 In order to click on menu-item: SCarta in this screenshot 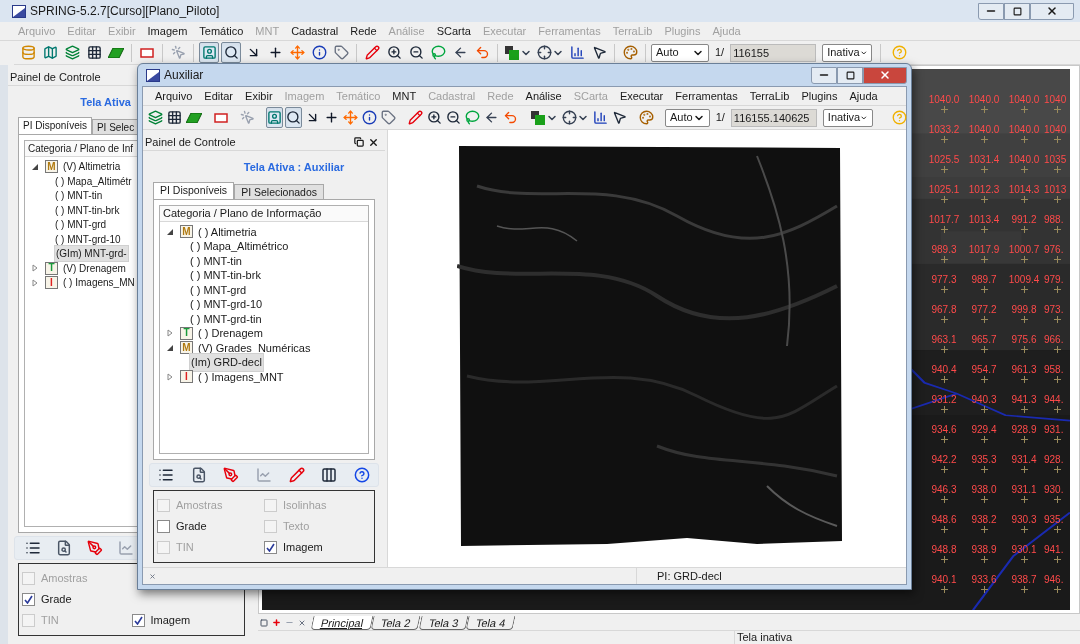, I will do `click(453, 31)`.